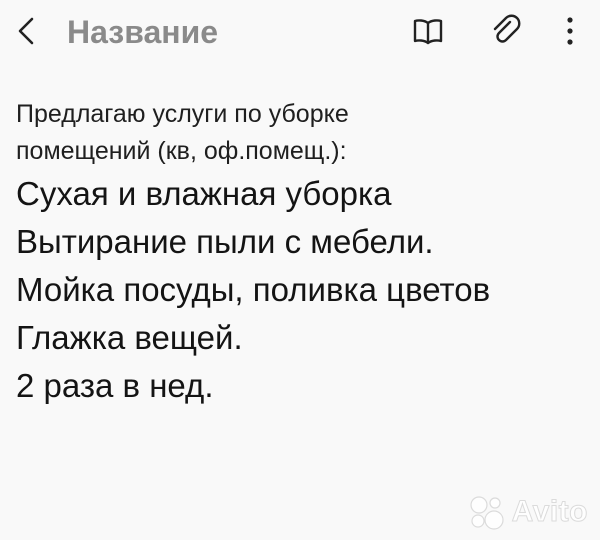  I want to click on note-line-5: Мойка посуды, поливка цветов, so click(253, 289).